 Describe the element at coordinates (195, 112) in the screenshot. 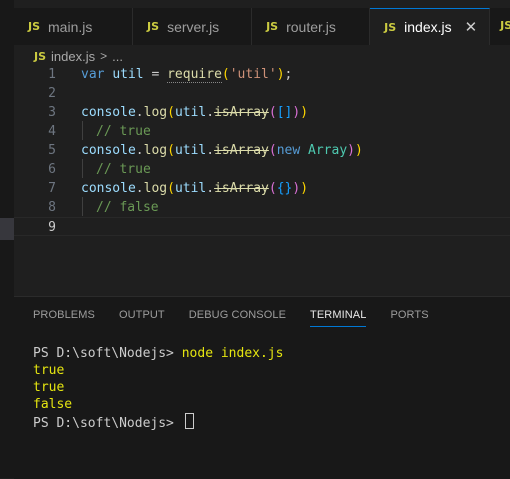

I see `code-text: console.log(util.isArray([]))` at that location.